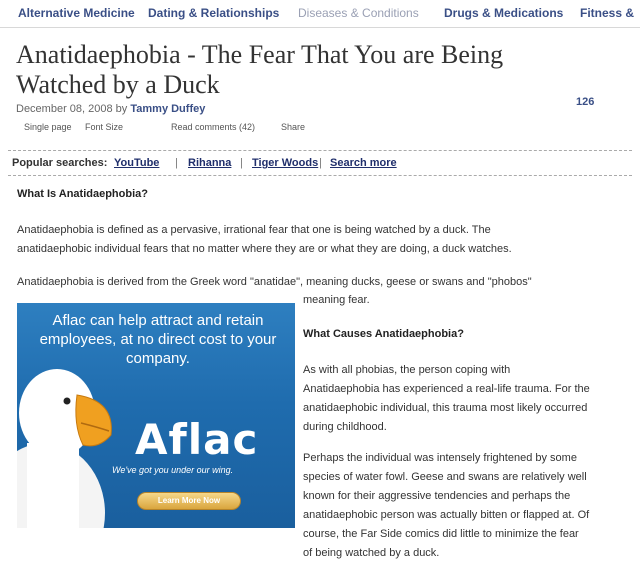 The height and width of the screenshot is (572, 640). What do you see at coordinates (136, 163) in the screenshot?
I see `search-link-youtube: YouTube` at bounding box center [136, 163].